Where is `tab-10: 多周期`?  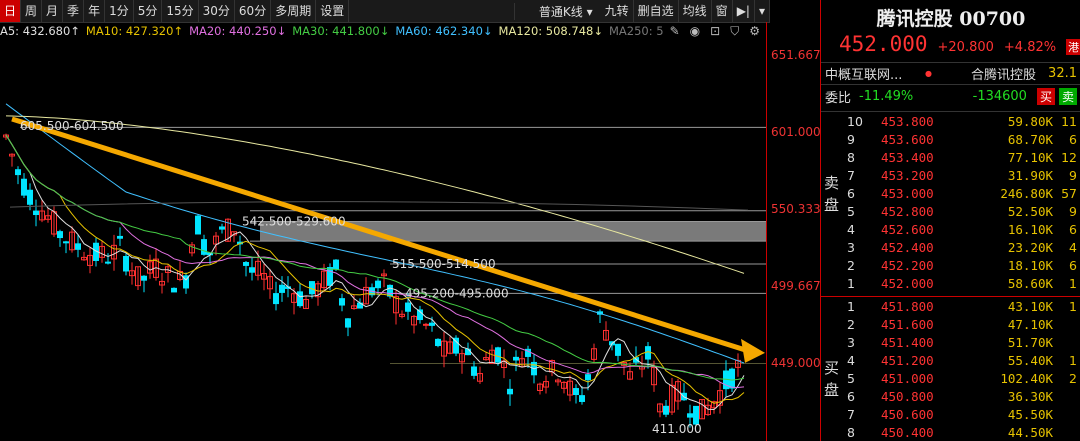 tab-10: 多周期 is located at coordinates (294, 11).